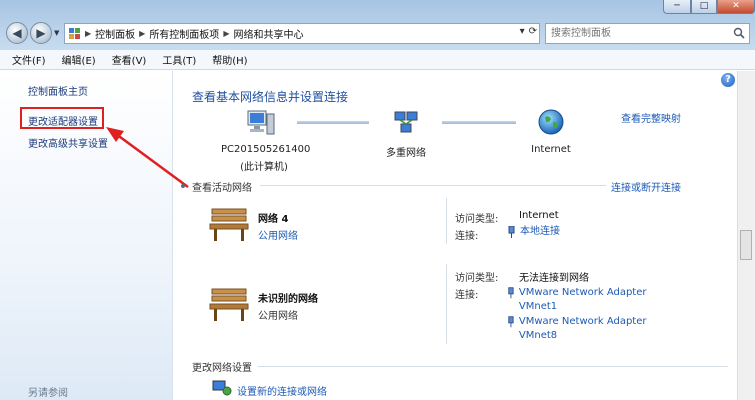 This screenshot has height=400, width=755. What do you see at coordinates (636, 33) in the screenshot?
I see `search-input` at bounding box center [636, 33].